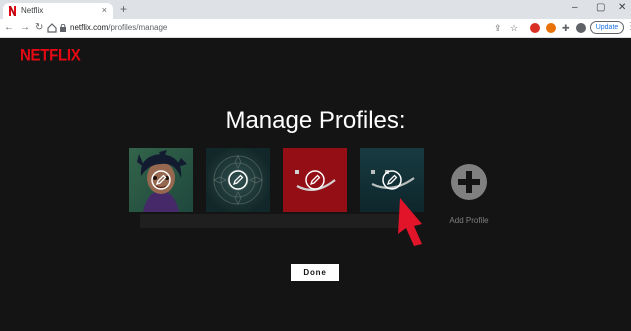  Describe the element at coordinates (581, 28) in the screenshot. I see `profile-avatar-icon` at that location.